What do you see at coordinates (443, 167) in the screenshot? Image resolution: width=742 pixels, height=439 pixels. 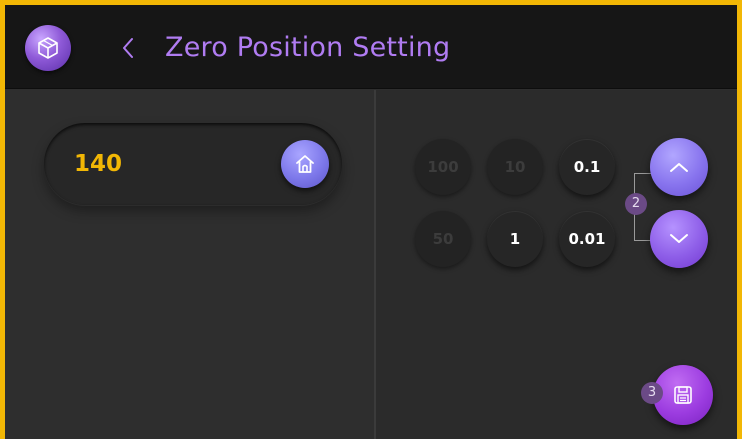 I see `step-100-button: 100` at bounding box center [443, 167].